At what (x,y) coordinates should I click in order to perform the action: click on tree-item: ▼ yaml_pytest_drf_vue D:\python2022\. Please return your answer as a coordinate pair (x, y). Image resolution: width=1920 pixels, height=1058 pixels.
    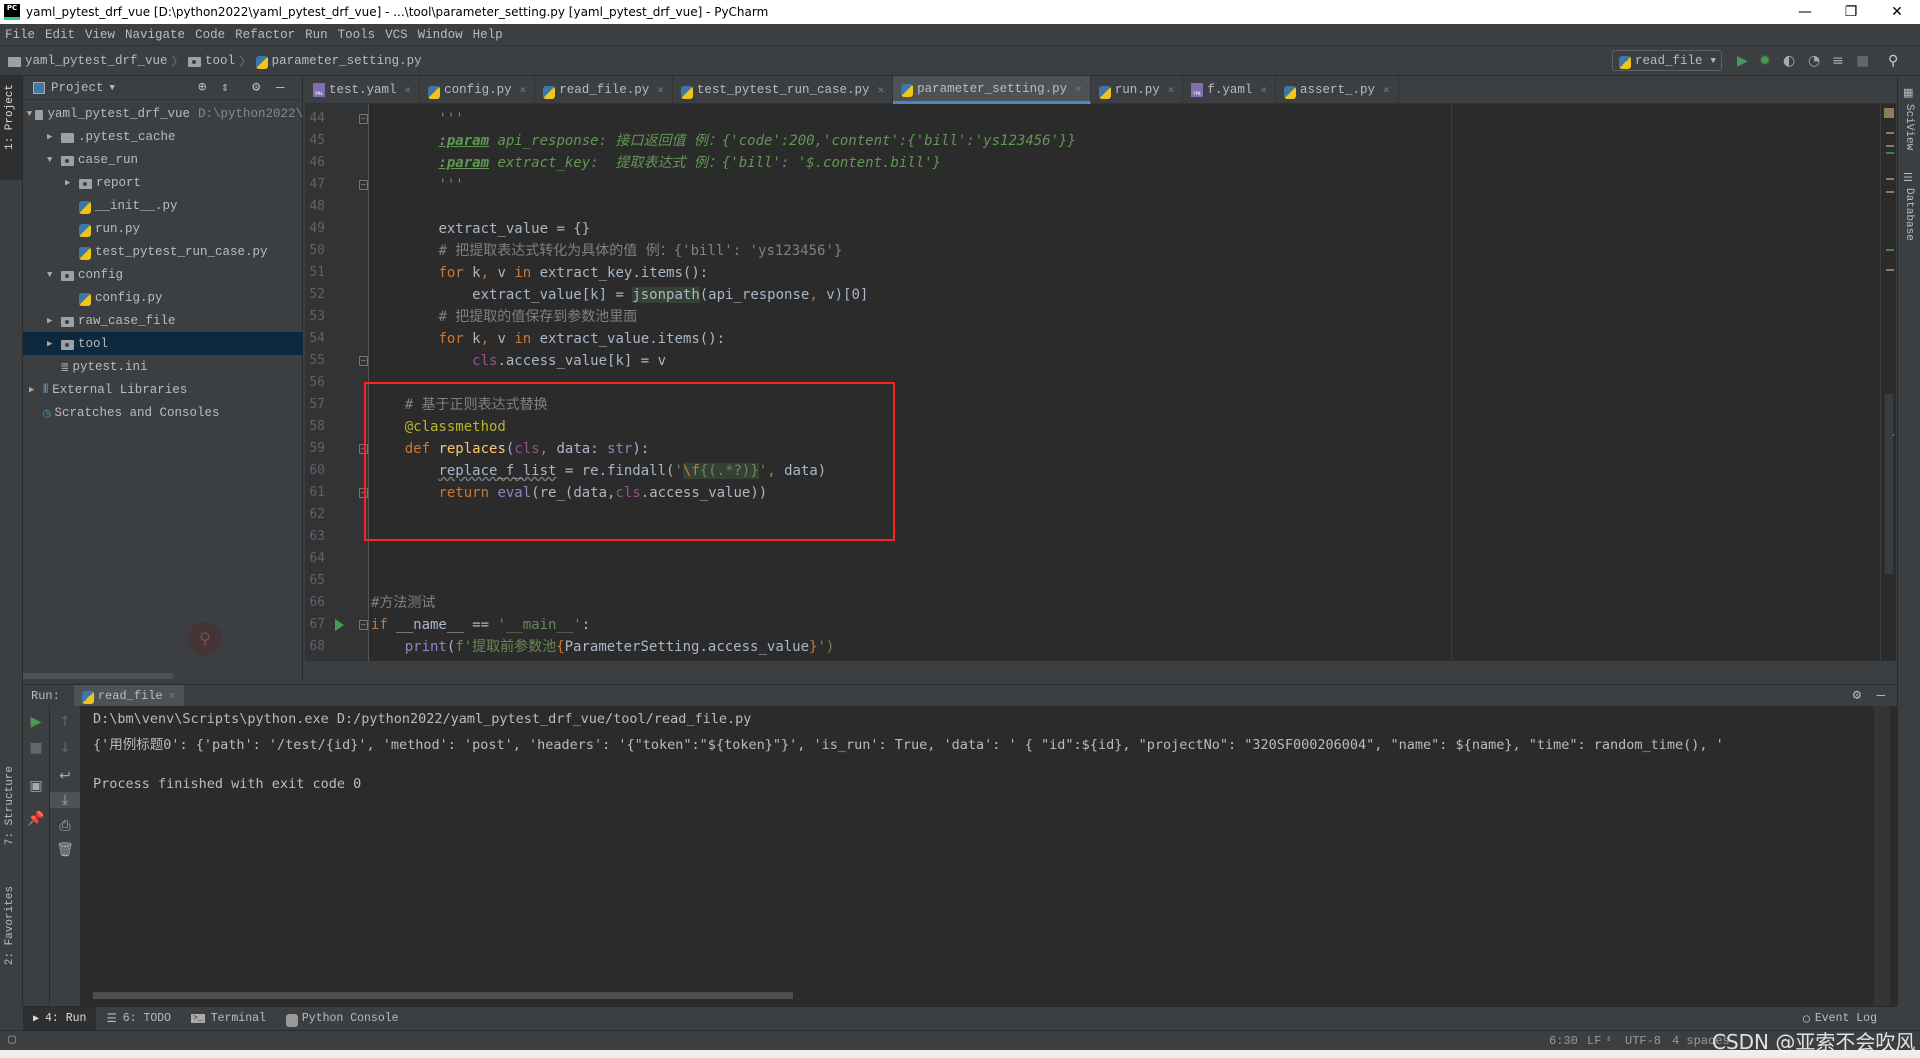
    Looking at the image, I should click on (163, 113).